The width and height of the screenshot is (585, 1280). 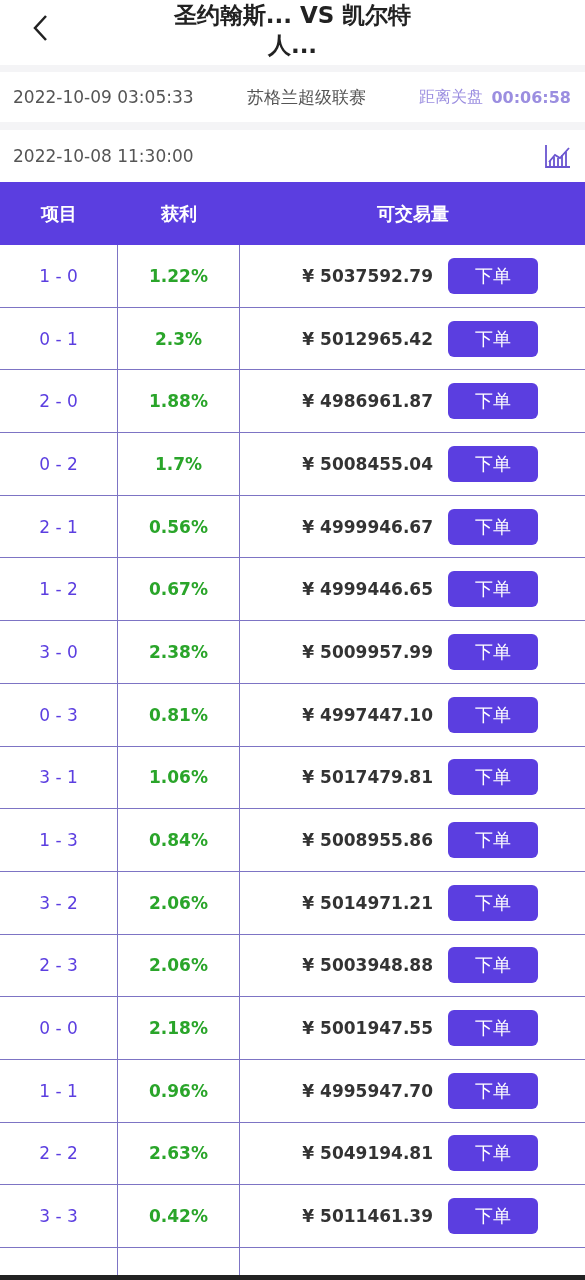 What do you see at coordinates (178, 1028) in the screenshot?
I see `profit-cell: 2.18%` at bounding box center [178, 1028].